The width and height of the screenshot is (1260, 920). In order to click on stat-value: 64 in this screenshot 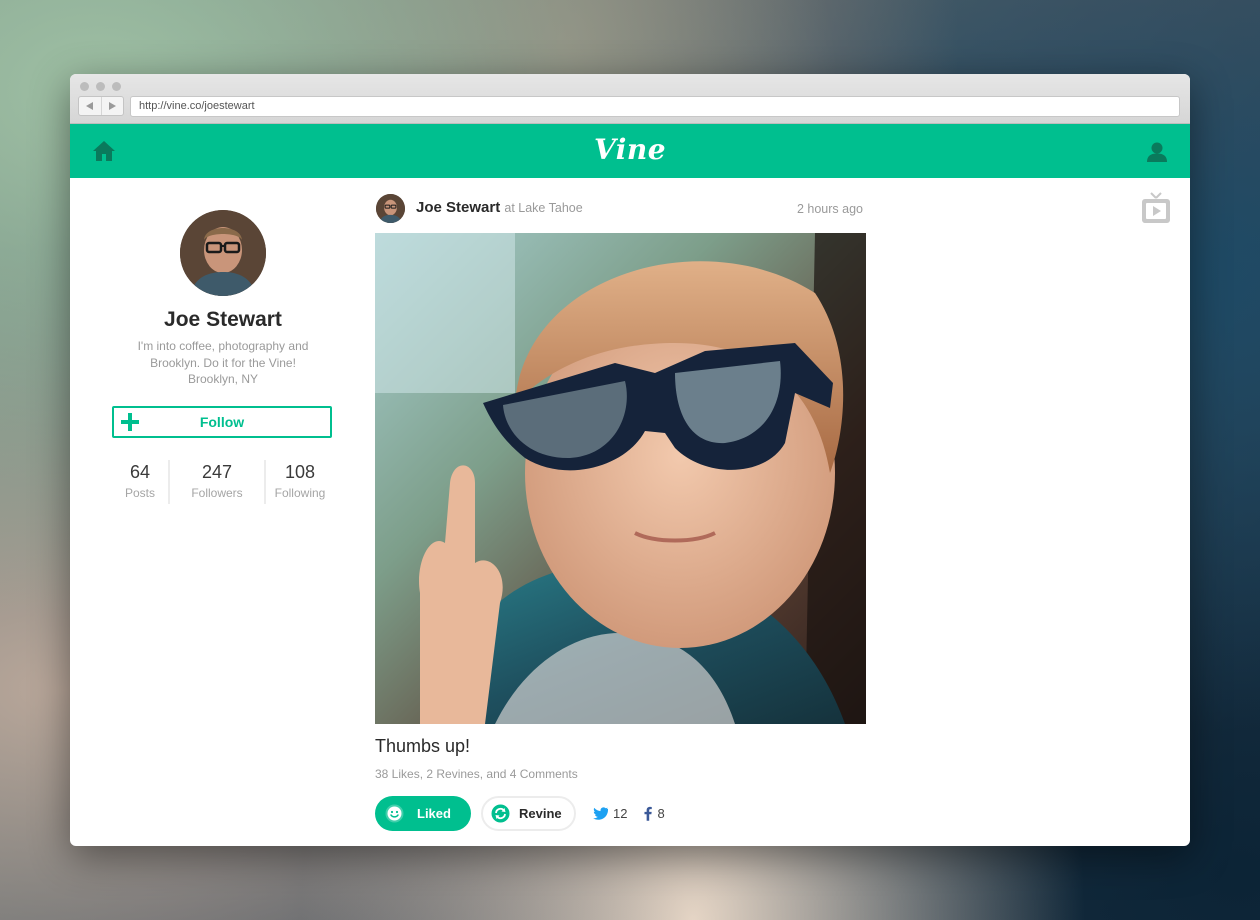, I will do `click(140, 471)`.